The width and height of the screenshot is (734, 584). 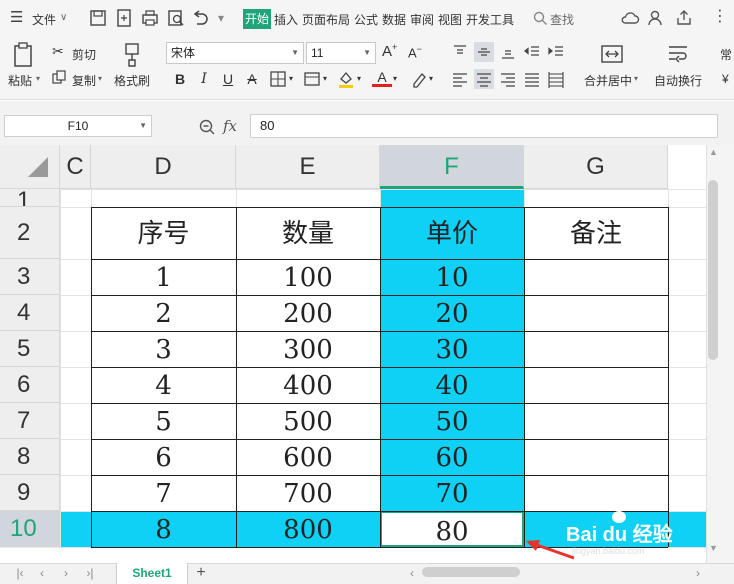 What do you see at coordinates (228, 79) in the screenshot?
I see `underline-icon: U` at bounding box center [228, 79].